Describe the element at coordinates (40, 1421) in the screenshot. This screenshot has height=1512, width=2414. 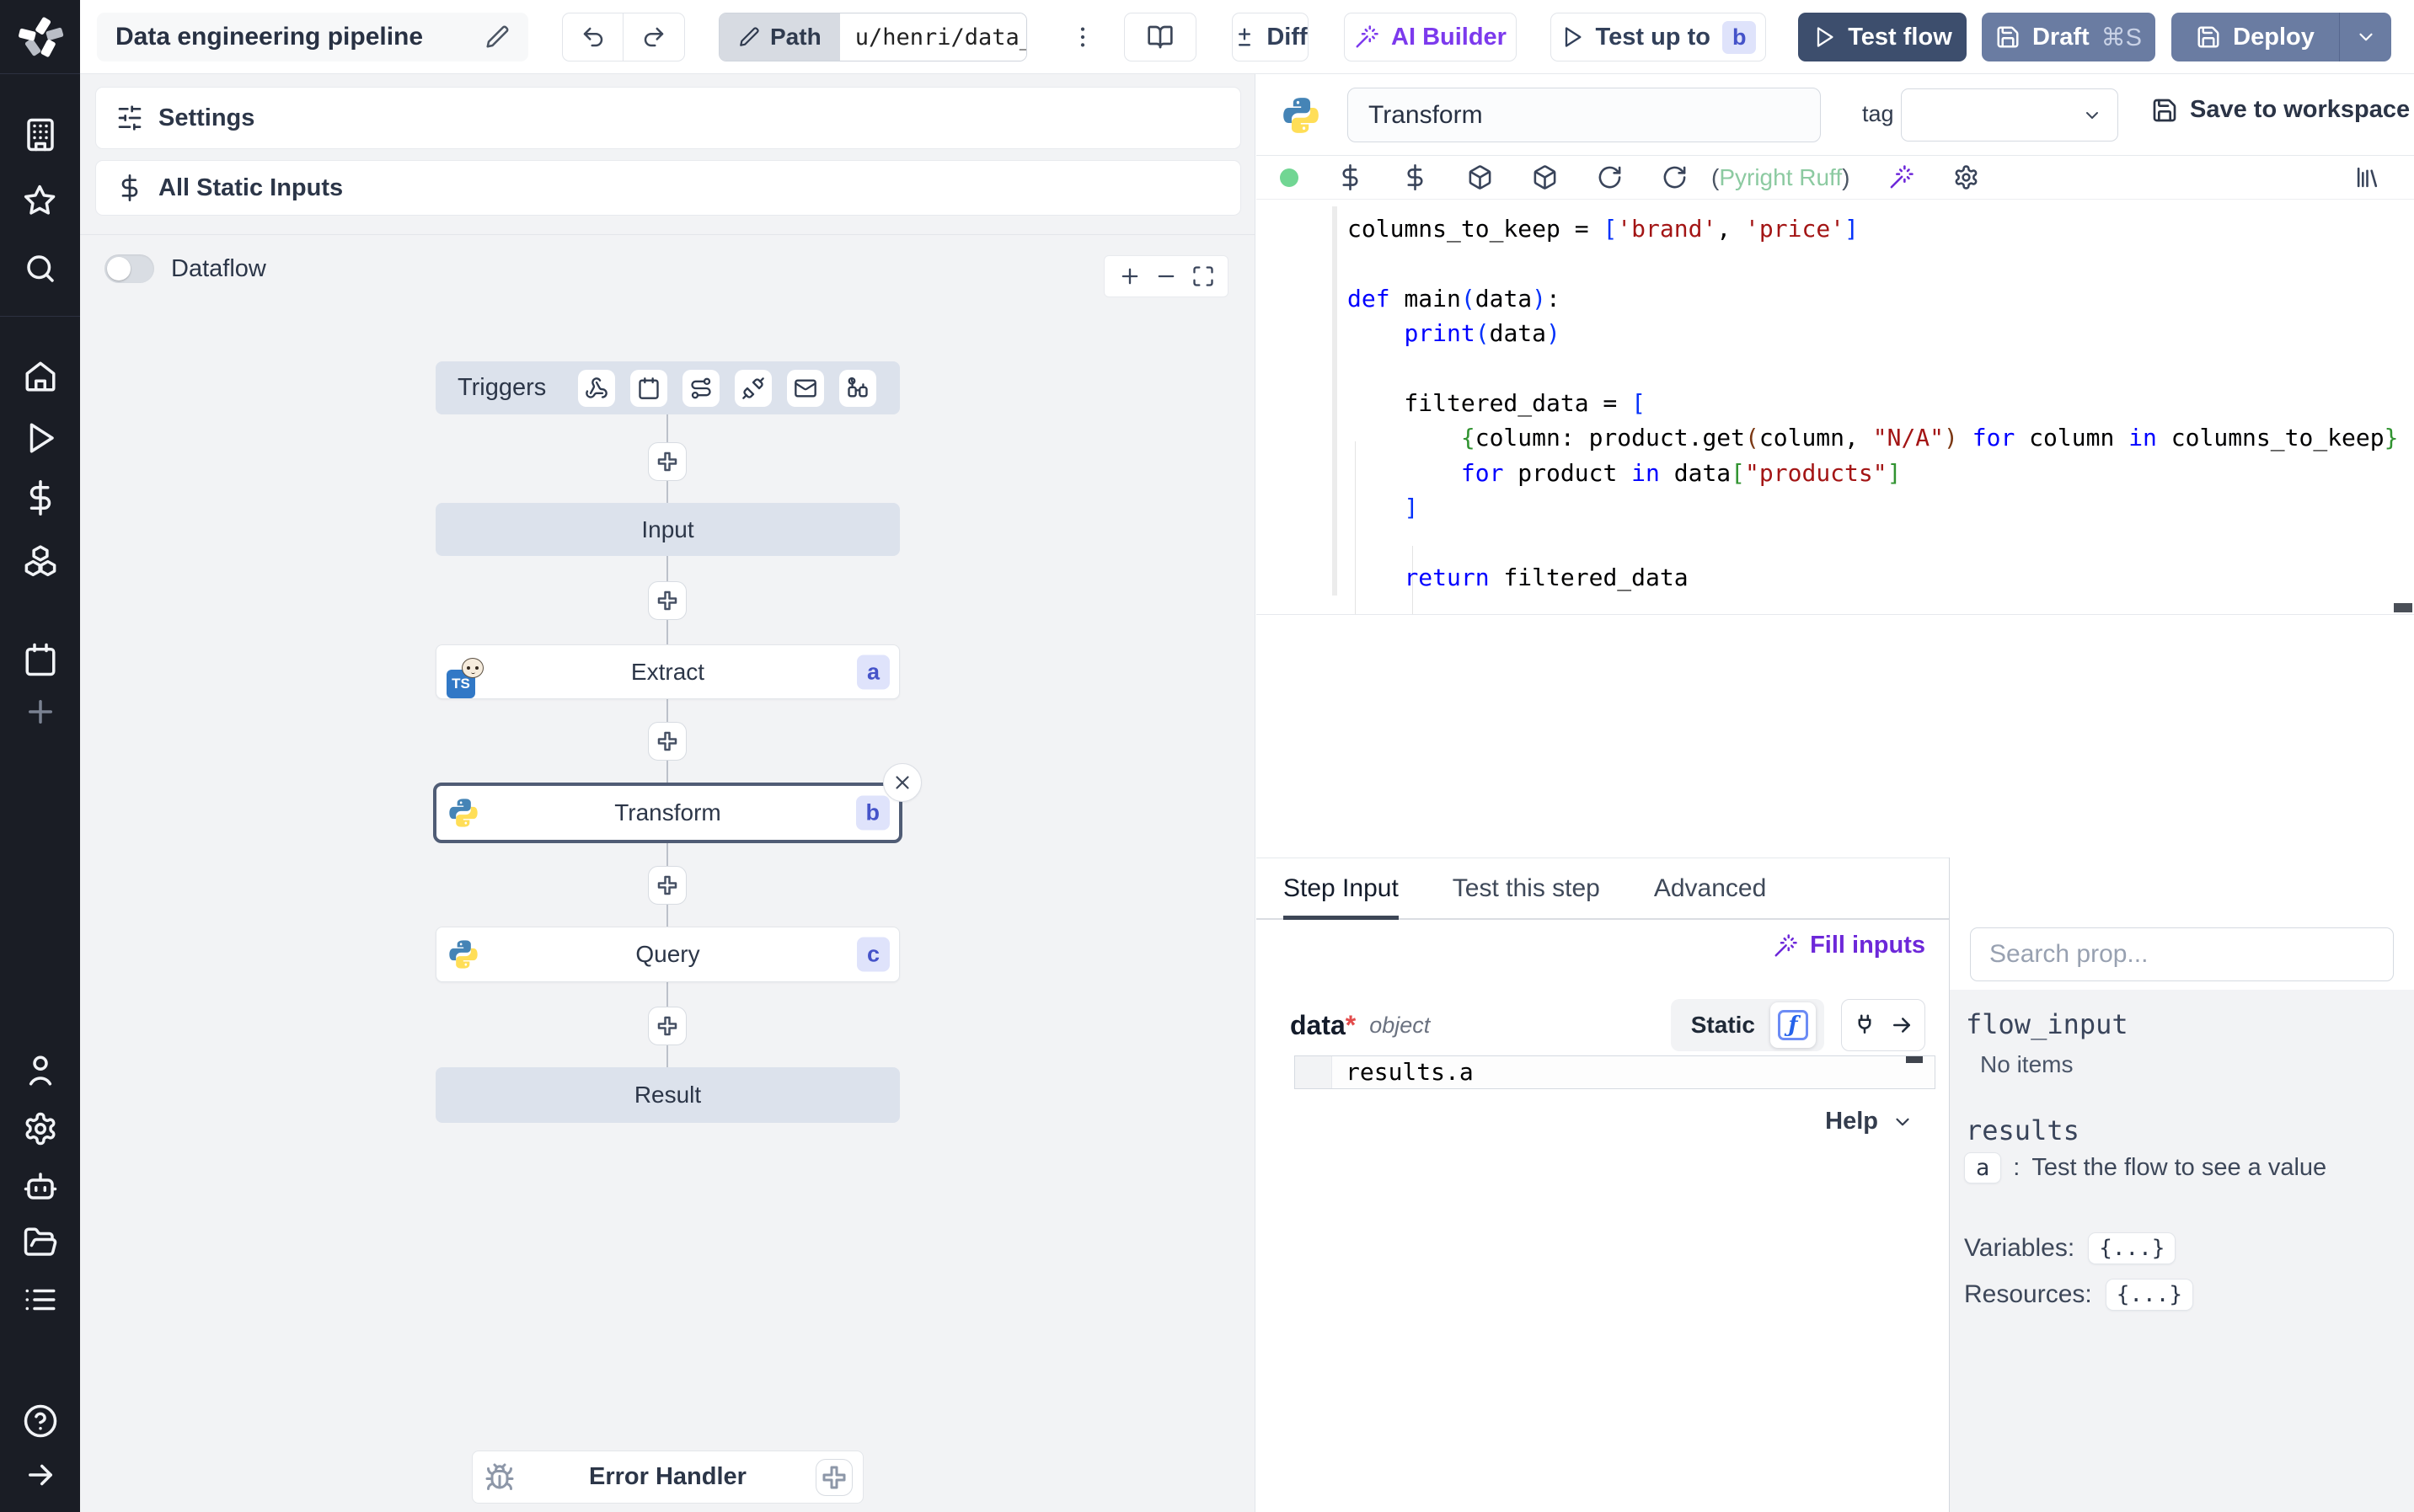
I see `help-icon` at that location.